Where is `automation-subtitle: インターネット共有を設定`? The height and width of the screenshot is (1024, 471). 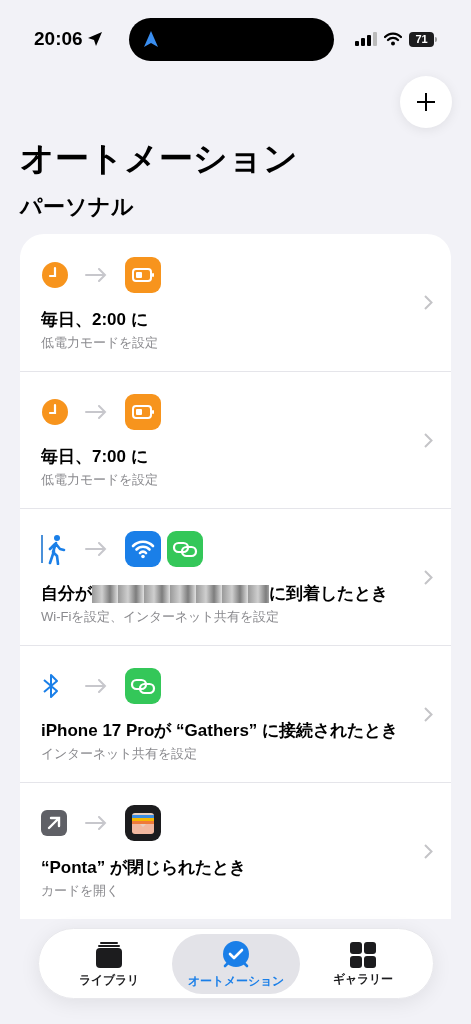 automation-subtitle: インターネット共有を設定 is located at coordinates (119, 754).